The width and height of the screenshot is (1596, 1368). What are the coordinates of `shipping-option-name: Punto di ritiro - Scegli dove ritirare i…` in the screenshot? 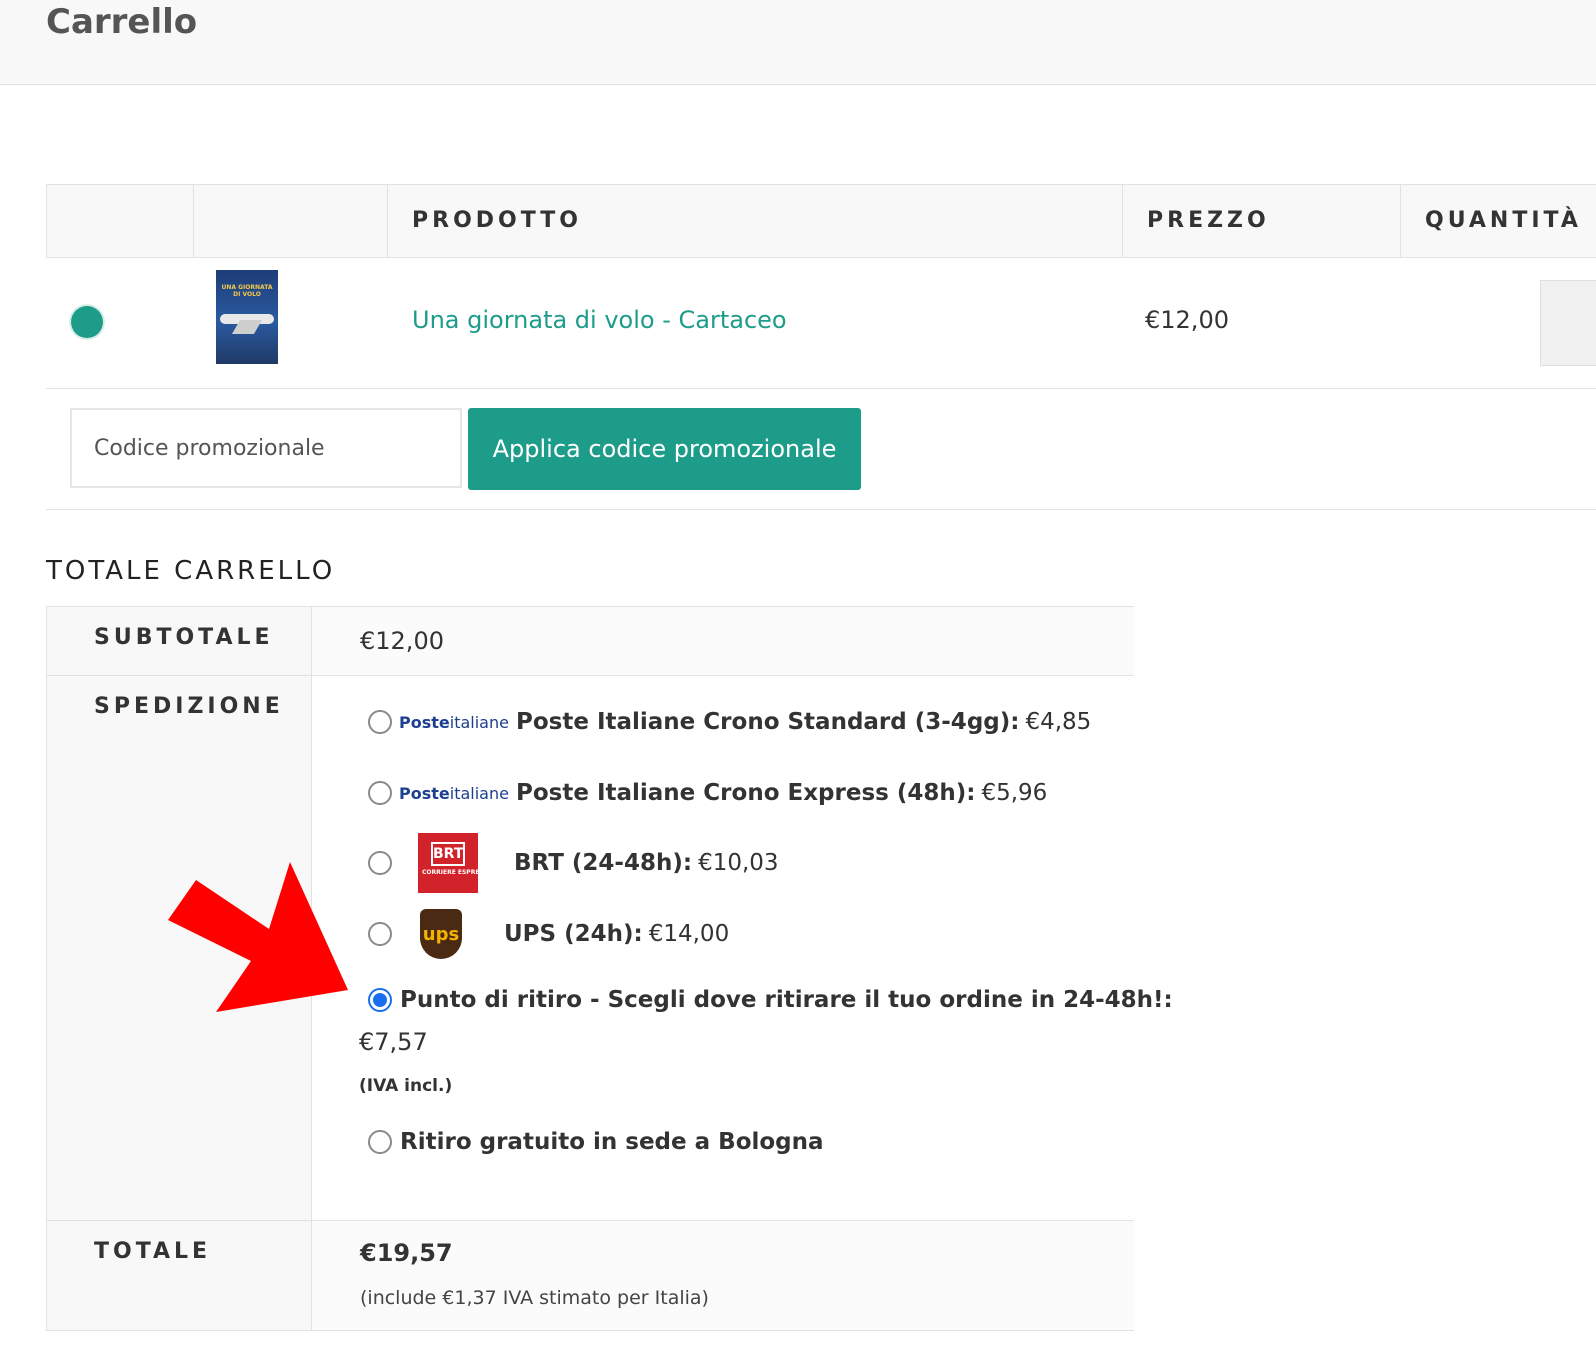 It's located at (786, 1000).